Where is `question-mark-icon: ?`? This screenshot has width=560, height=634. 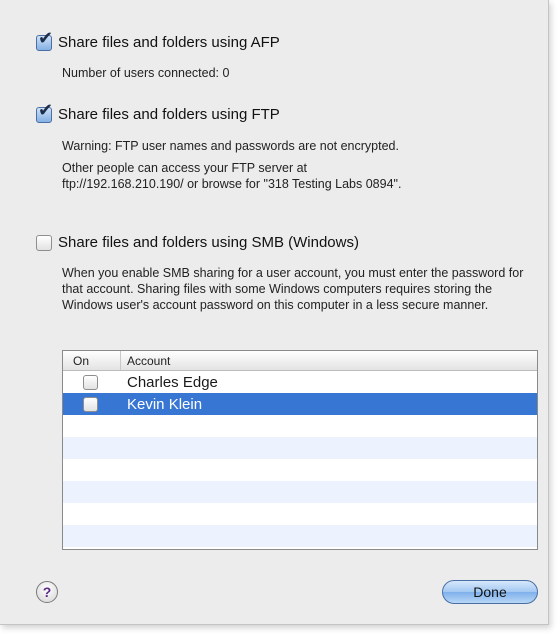 question-mark-icon: ? is located at coordinates (47, 592).